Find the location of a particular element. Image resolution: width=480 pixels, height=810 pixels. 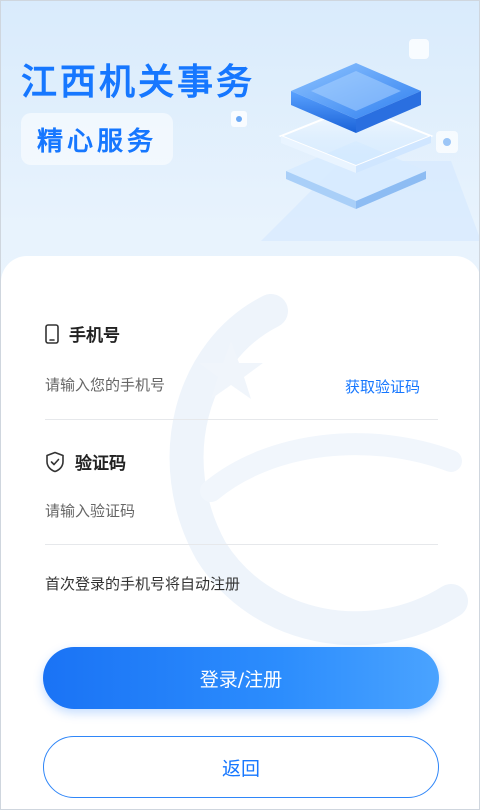

code-label-row: 验证码 is located at coordinates (85, 461).